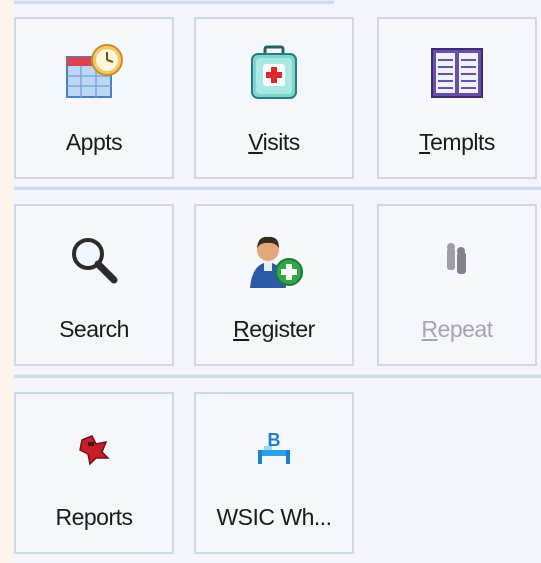 This screenshot has height=563, width=541. Describe the element at coordinates (274, 260) in the screenshot. I see `add-person-icon` at that location.